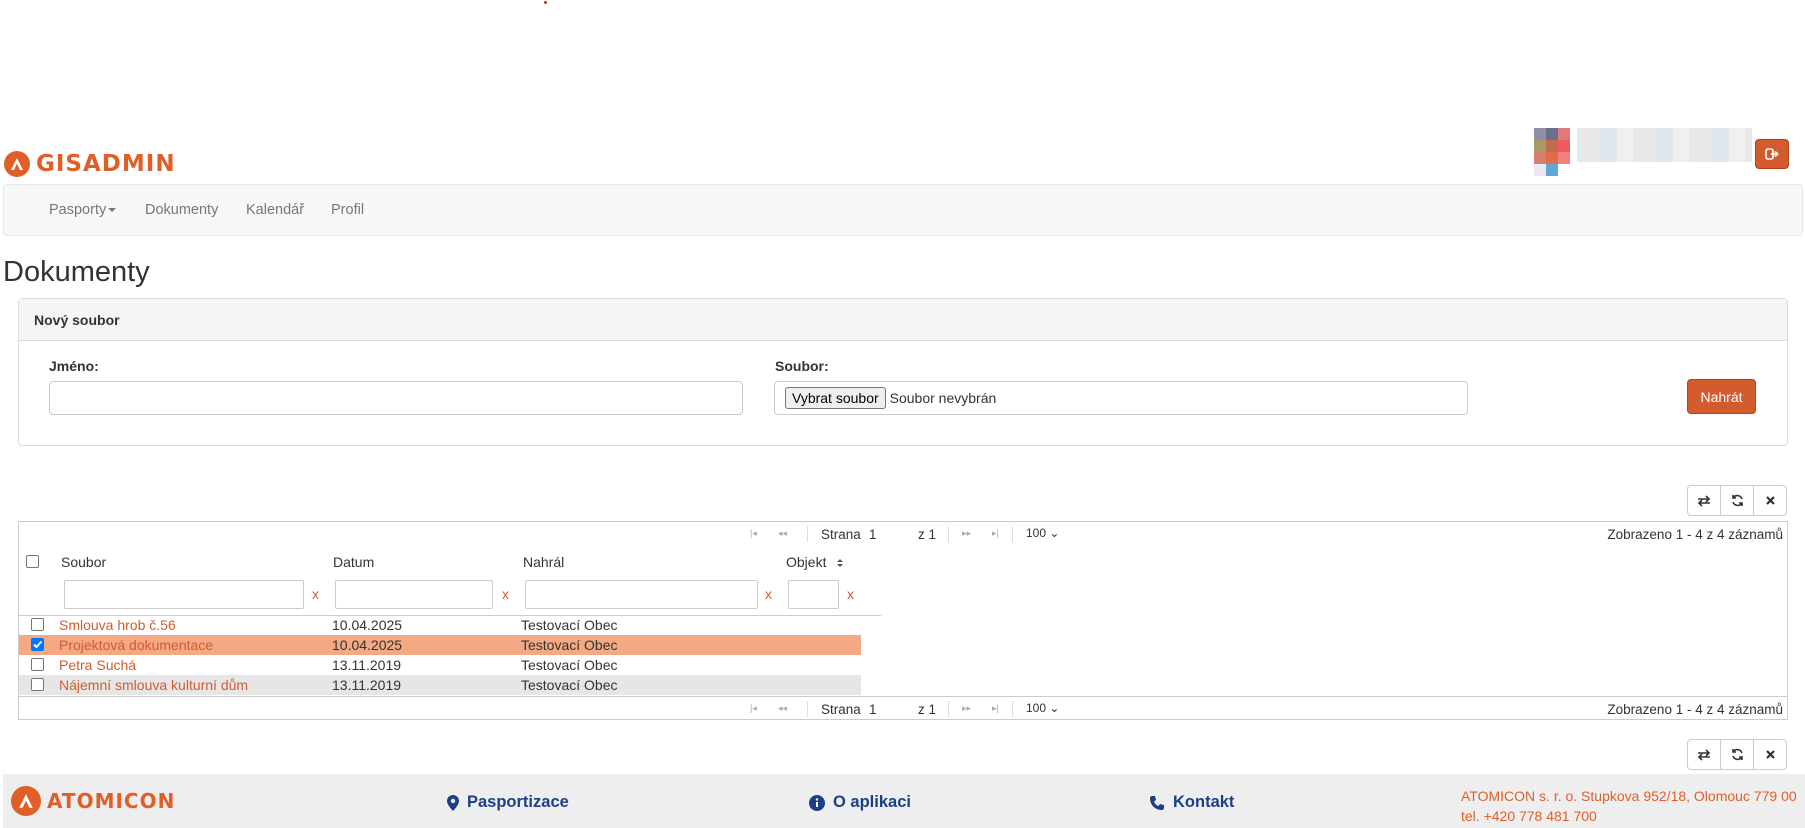 The image size is (1805, 828). What do you see at coordinates (1721, 396) in the screenshot?
I see `upload-button: Nahrát` at bounding box center [1721, 396].